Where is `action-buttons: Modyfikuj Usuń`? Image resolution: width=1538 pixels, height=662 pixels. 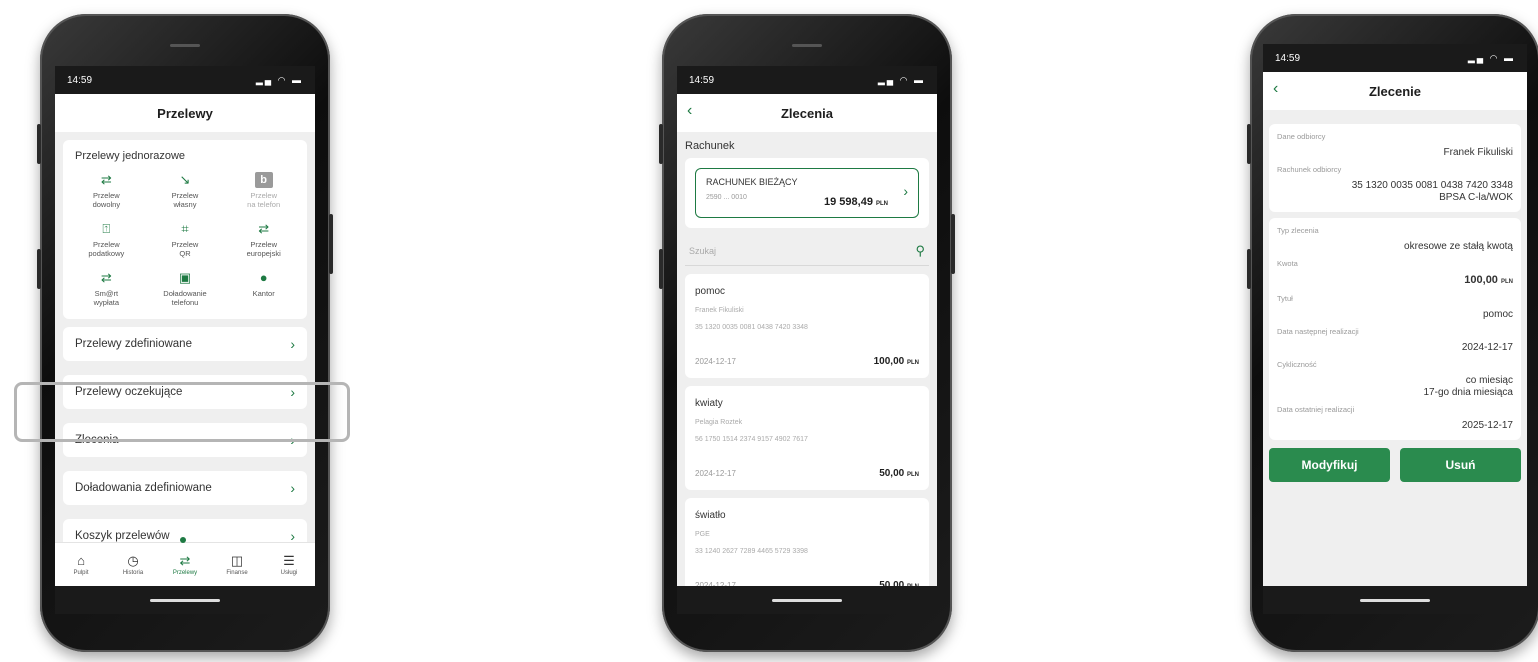 action-buttons: Modyfikuj Usuń is located at coordinates (1395, 465).